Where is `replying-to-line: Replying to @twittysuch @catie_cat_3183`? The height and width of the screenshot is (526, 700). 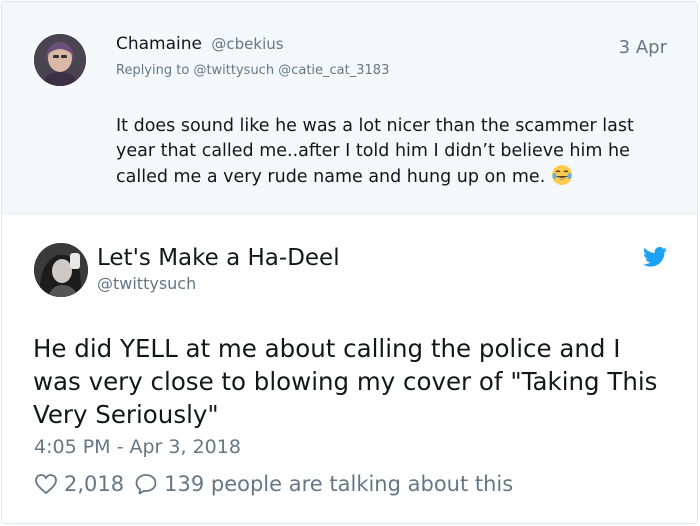 replying-to-line: Replying to @twittysuch @catie_cat_3183 is located at coordinates (252, 70).